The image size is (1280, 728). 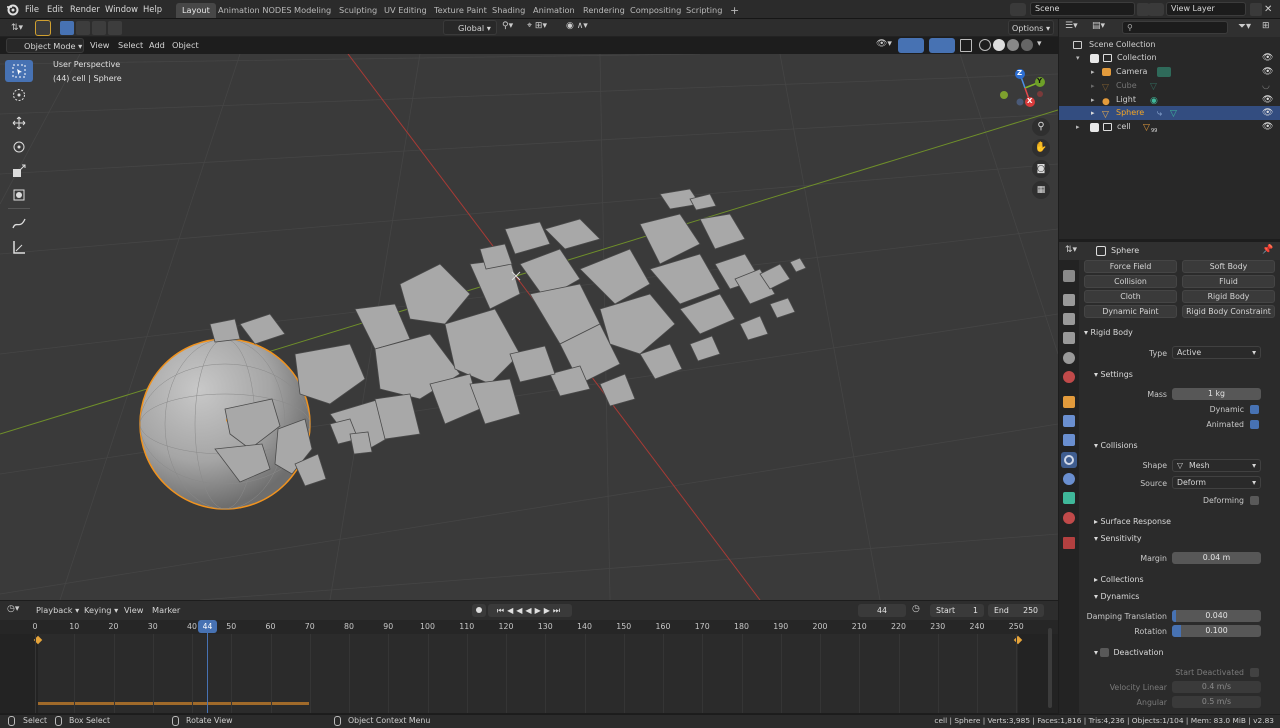 What do you see at coordinates (19, 123) in the screenshot?
I see `move-tool` at bounding box center [19, 123].